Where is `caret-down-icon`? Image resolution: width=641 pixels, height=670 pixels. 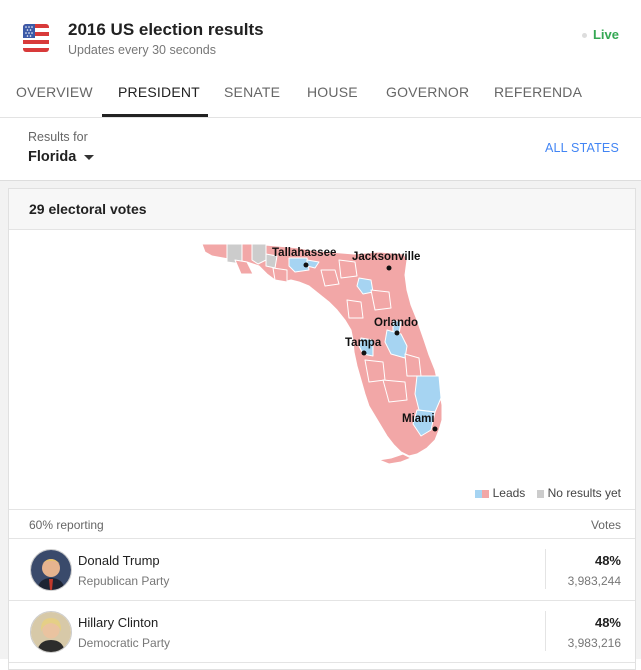 caret-down-icon is located at coordinates (89, 157).